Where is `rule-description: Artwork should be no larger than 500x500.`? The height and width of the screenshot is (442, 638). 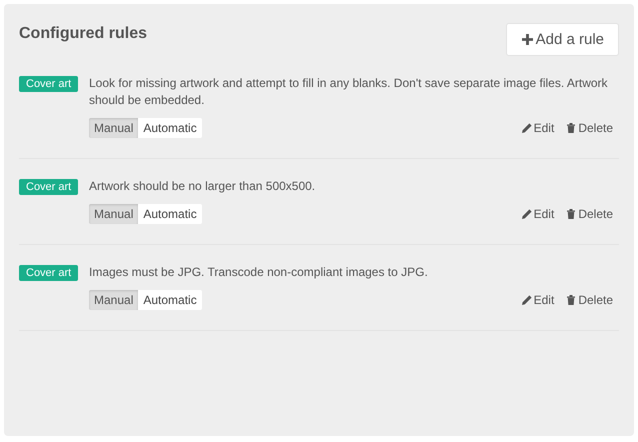
rule-description: Artwork should be no larger than 500x500. is located at coordinates (202, 186).